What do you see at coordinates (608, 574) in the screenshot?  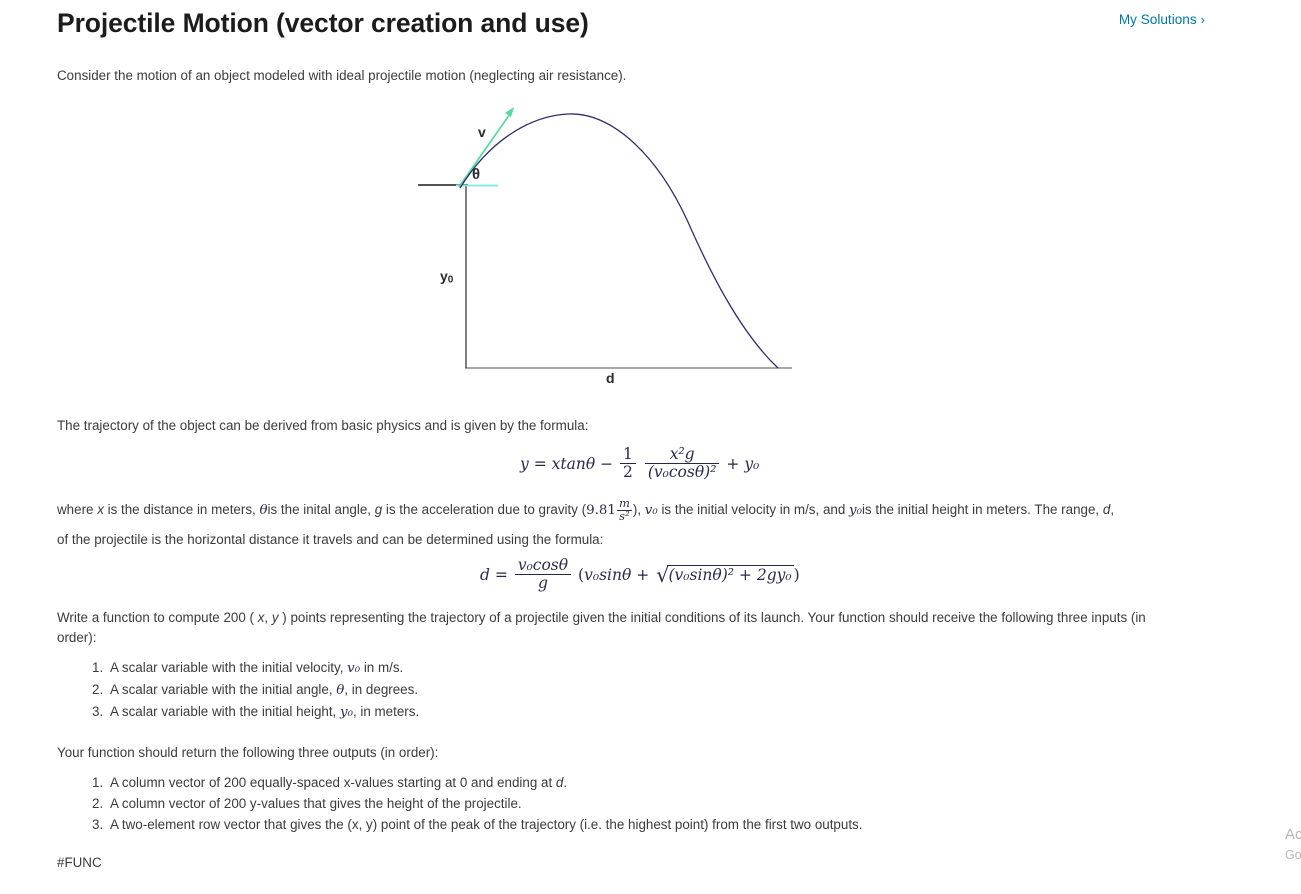 I see `eq-d-term1: v₀sinθ` at bounding box center [608, 574].